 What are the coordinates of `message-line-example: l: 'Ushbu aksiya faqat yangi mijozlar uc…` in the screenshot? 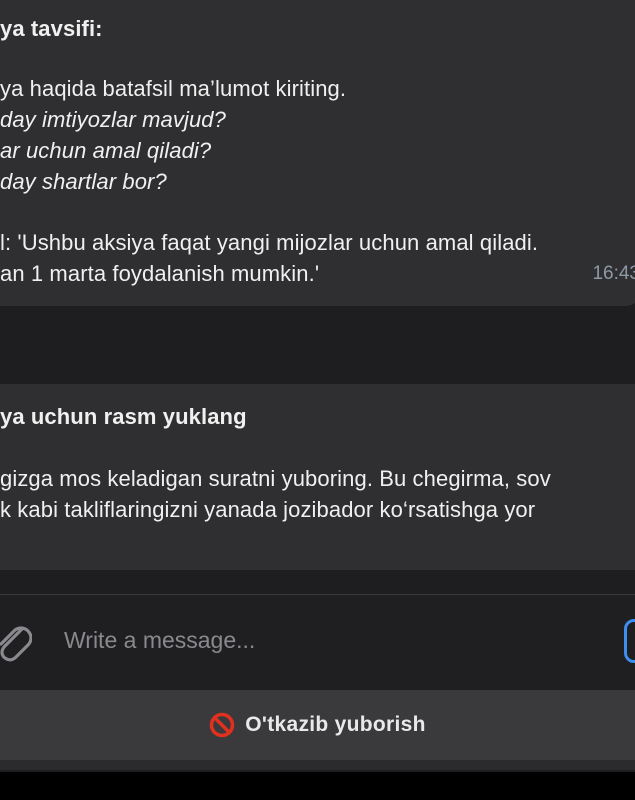 It's located at (269, 242).